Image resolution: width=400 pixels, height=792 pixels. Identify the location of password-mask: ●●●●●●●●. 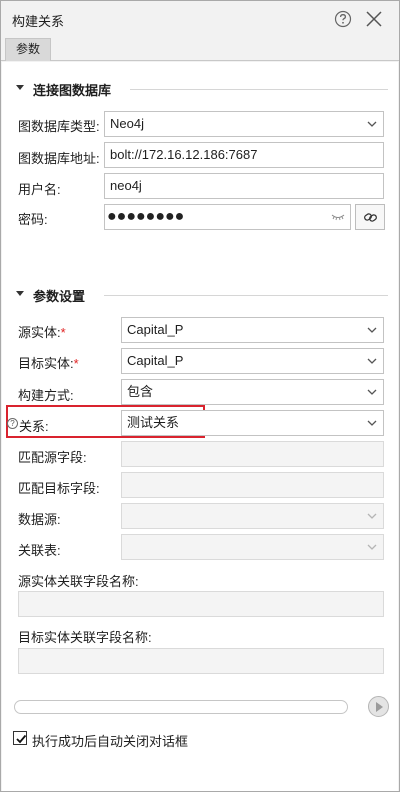
(146, 216).